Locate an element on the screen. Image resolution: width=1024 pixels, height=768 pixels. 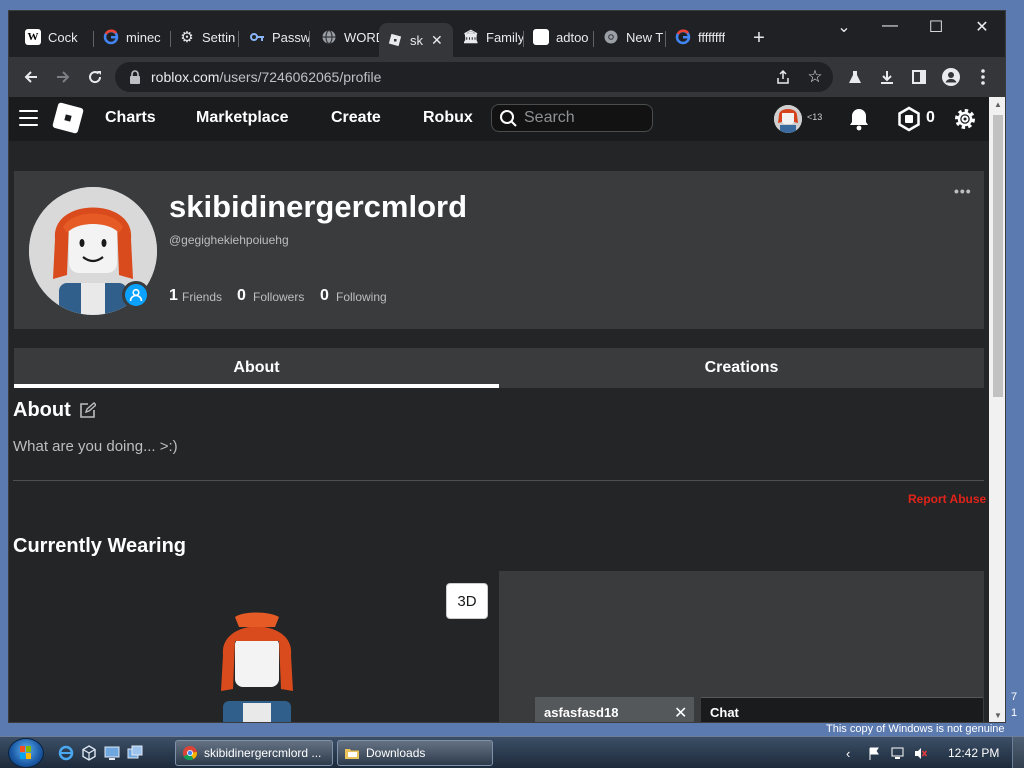
browser-tab: W Cock is located at coordinates (54, 37).